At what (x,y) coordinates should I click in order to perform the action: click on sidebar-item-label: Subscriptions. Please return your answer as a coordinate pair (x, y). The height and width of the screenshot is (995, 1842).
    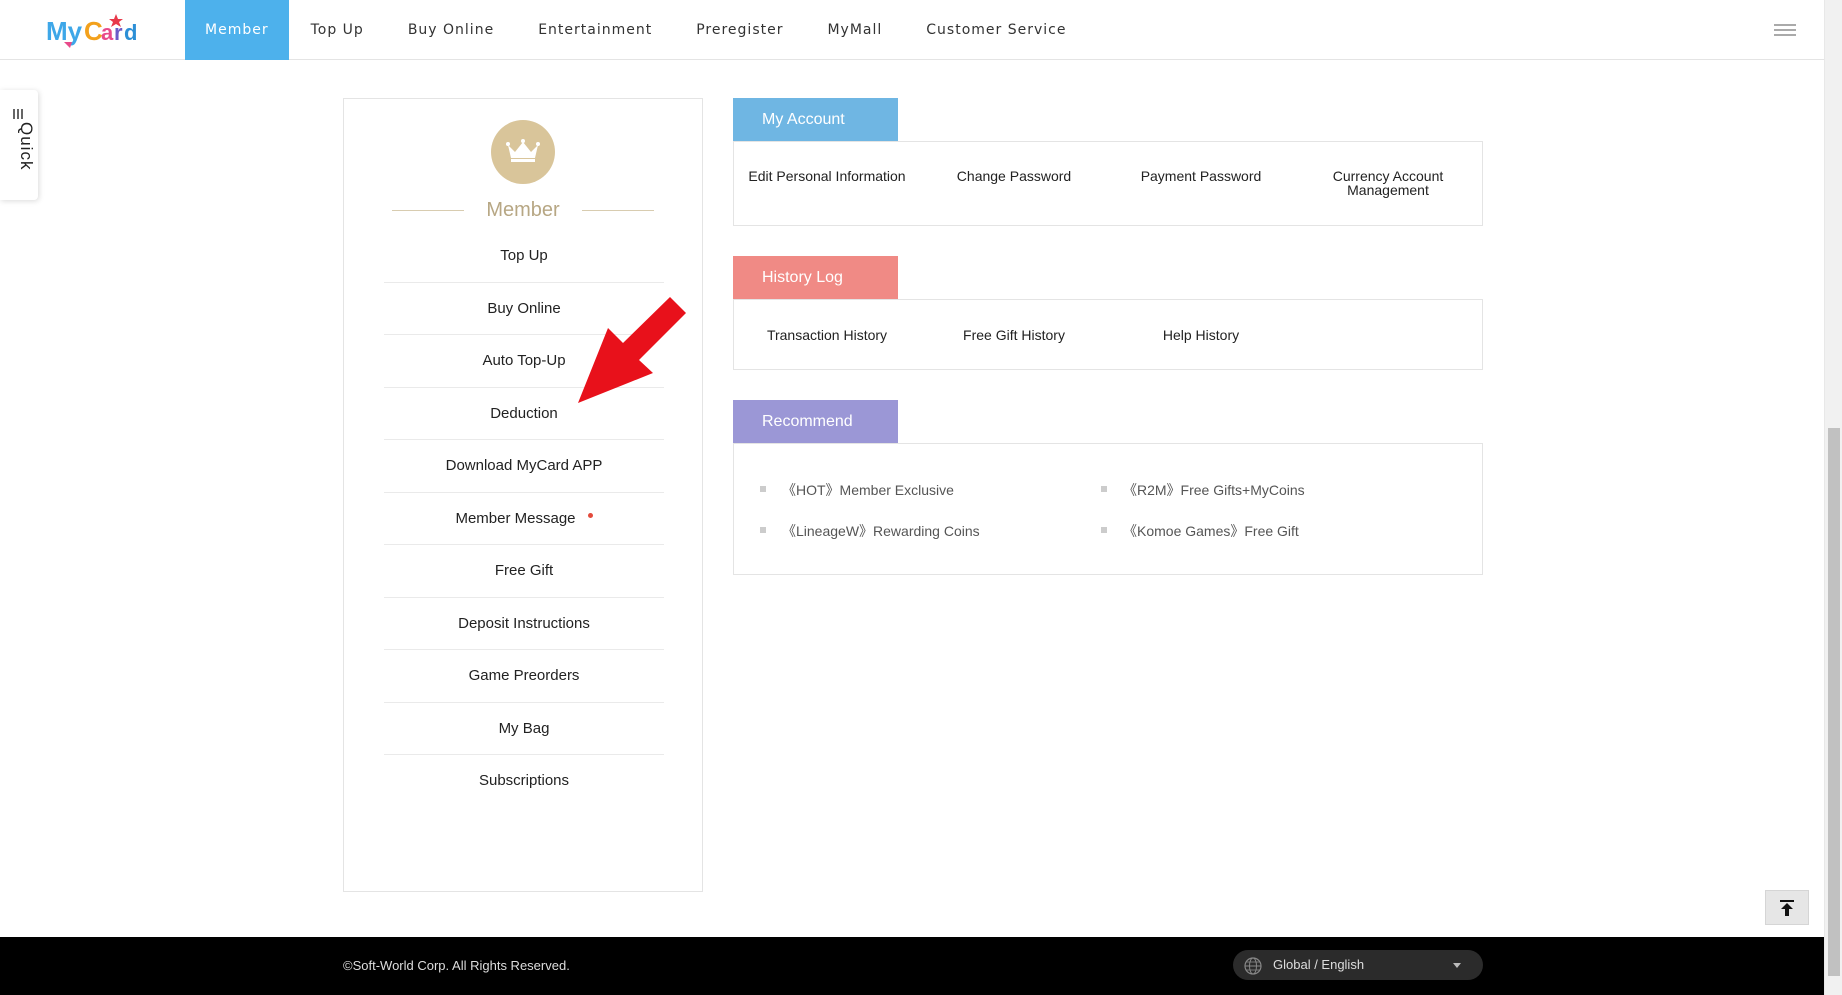
    Looking at the image, I should click on (524, 780).